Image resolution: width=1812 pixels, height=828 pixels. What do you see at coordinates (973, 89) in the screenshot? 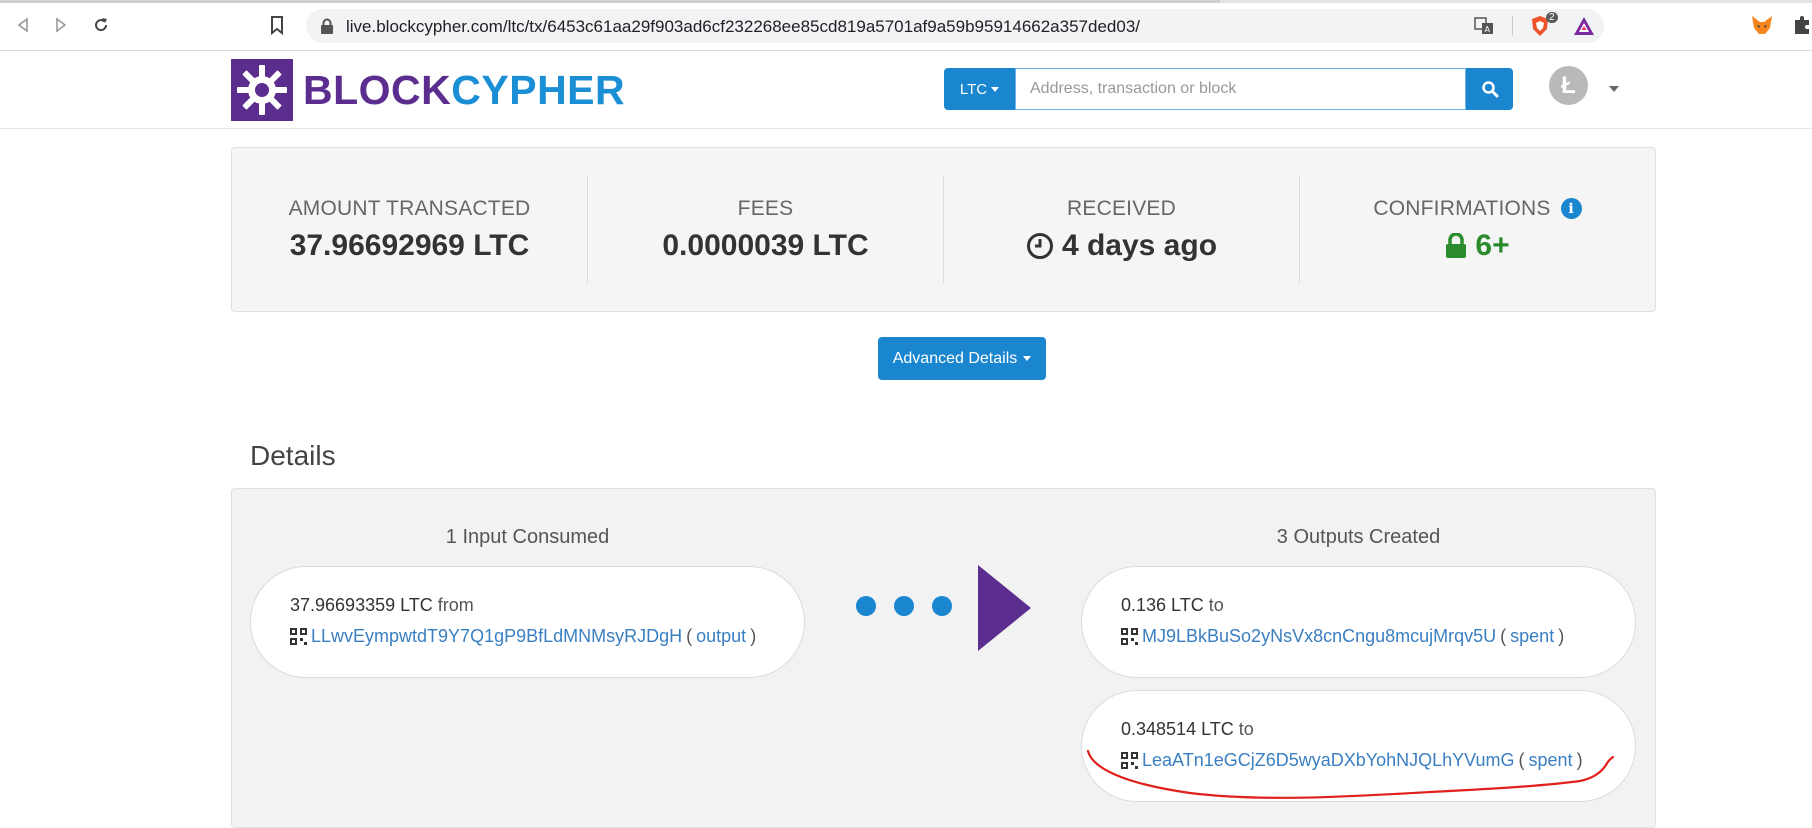
I see `coin-selector-label: LTC` at bounding box center [973, 89].